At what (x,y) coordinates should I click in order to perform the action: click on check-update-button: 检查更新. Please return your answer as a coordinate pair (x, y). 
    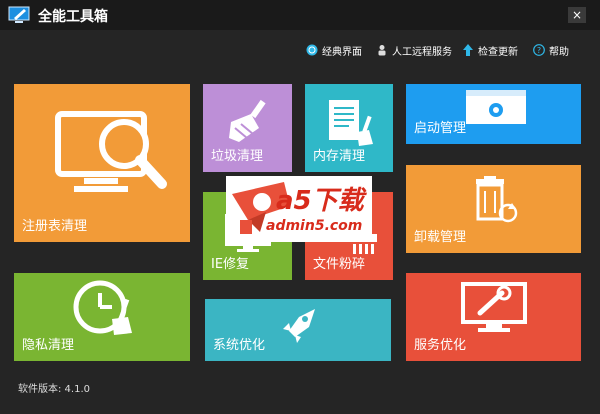
    Looking at the image, I should click on (490, 50).